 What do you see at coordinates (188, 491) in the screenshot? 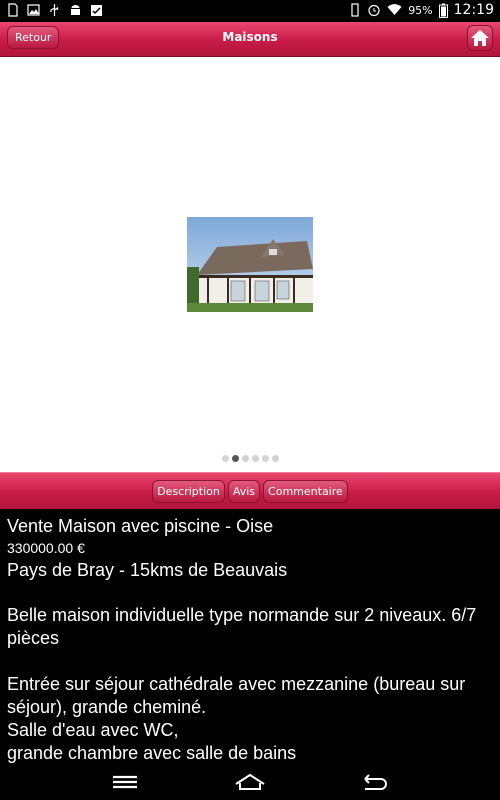
I see `tab-description: Description` at bounding box center [188, 491].